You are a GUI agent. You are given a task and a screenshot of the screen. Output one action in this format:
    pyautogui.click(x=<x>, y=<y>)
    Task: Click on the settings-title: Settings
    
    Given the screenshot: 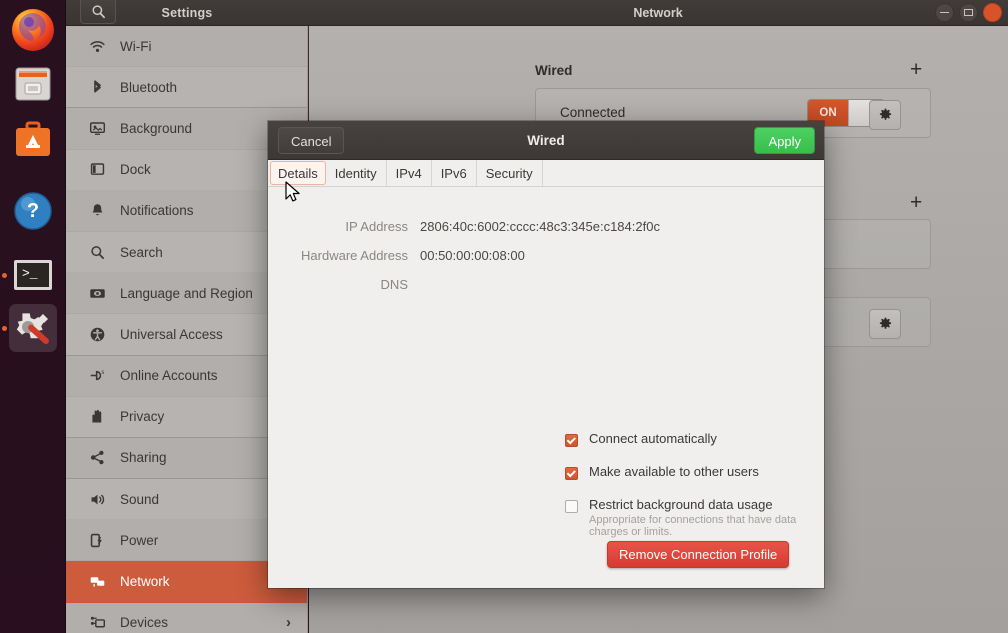 What is the action you would take?
    pyautogui.click(x=187, y=13)
    